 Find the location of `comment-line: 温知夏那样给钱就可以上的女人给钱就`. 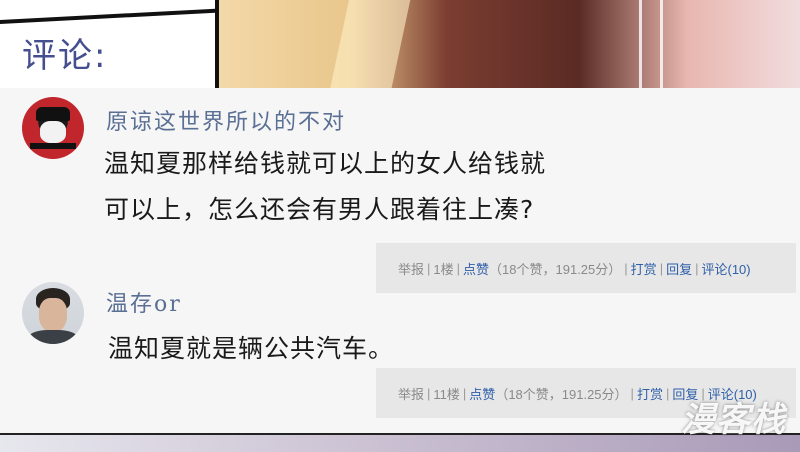

comment-line: 温知夏那样给钱就可以上的女人给钱就 is located at coordinates (325, 163).